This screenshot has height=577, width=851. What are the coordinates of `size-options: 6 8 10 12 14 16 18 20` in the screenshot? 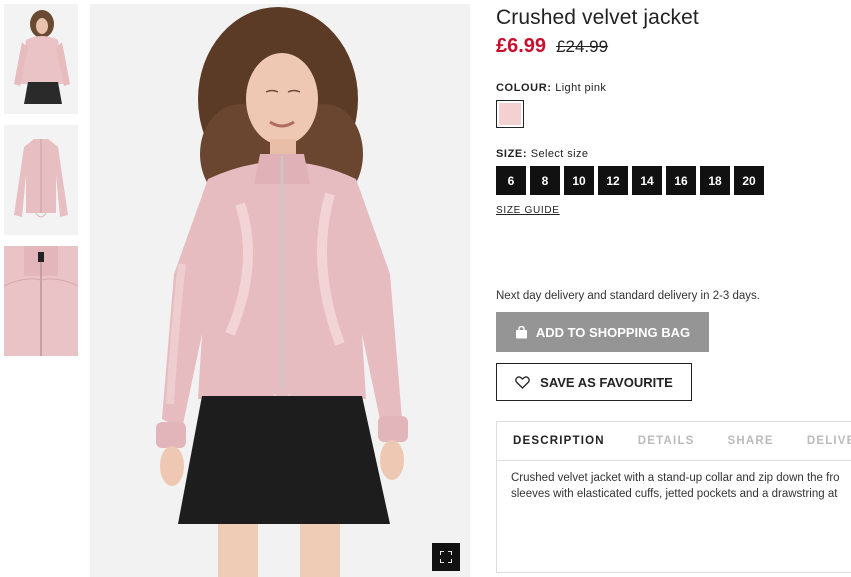 It's located at (673, 180).